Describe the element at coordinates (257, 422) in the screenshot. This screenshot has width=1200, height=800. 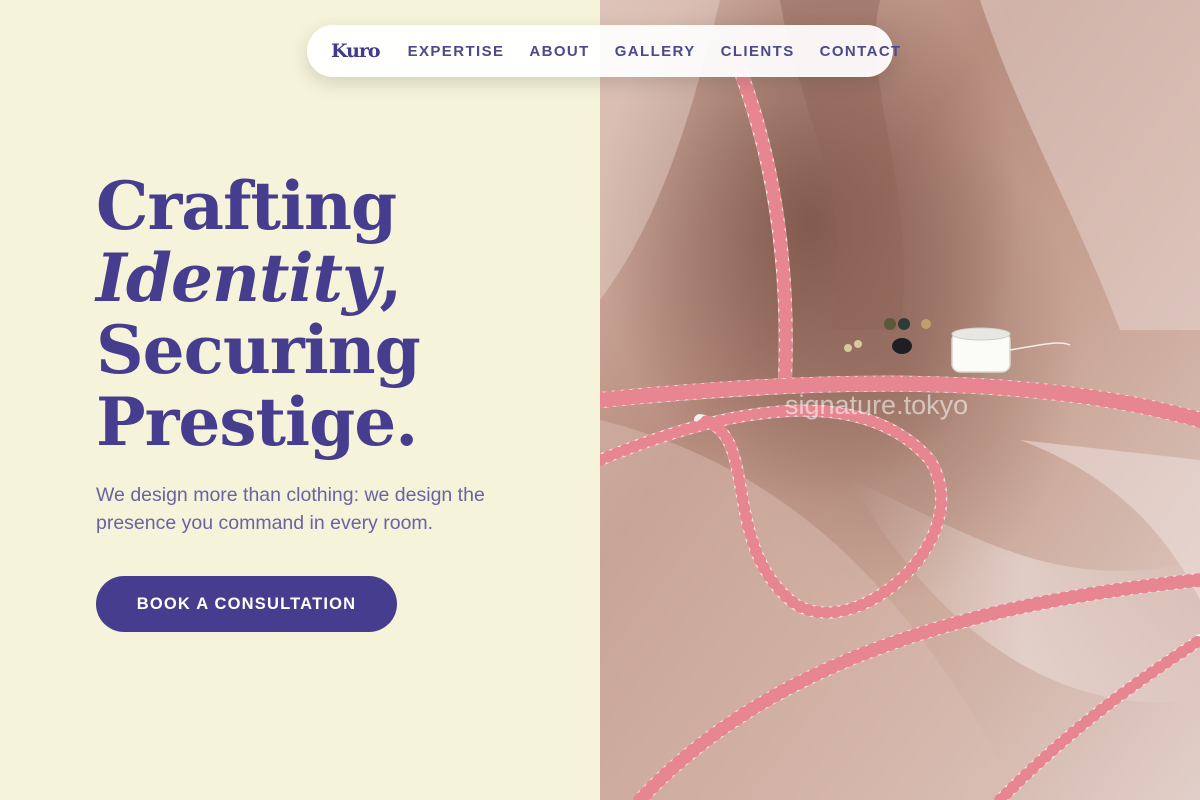
I see `hero-title-line-4: Prestige.` at that location.